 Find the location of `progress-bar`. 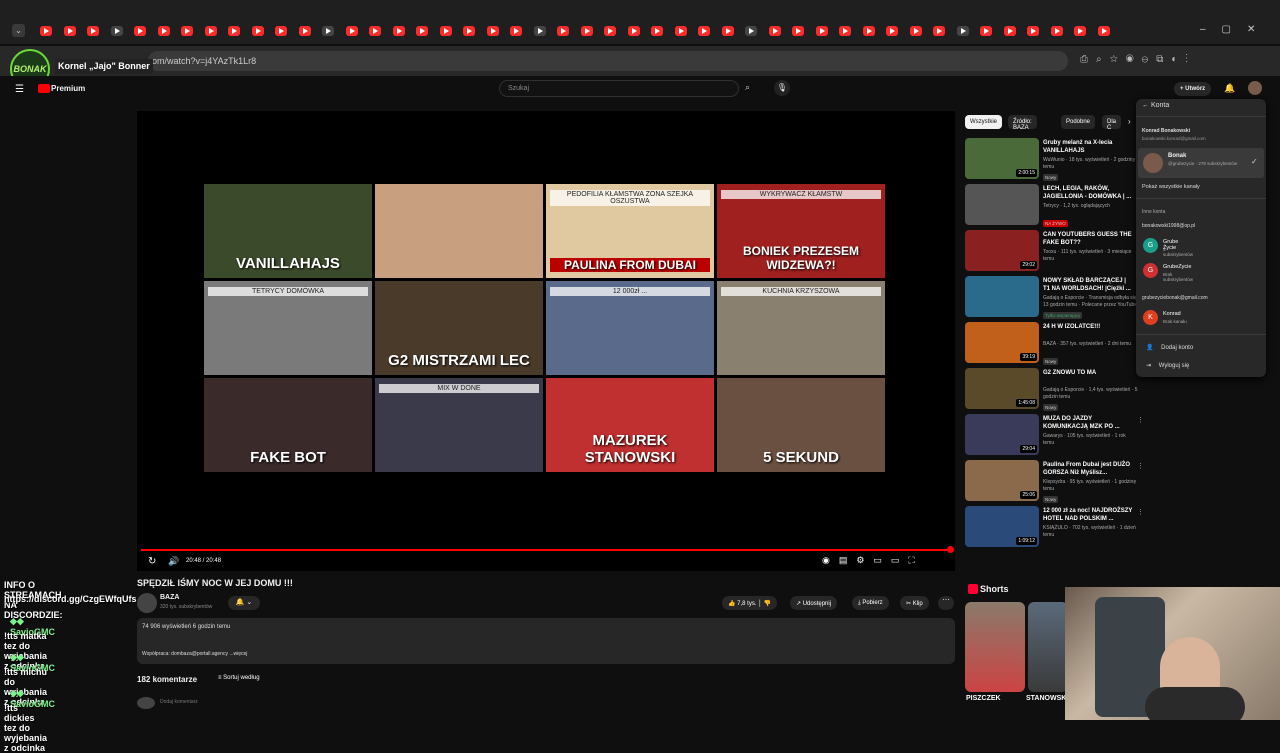

progress-bar is located at coordinates (546, 550).